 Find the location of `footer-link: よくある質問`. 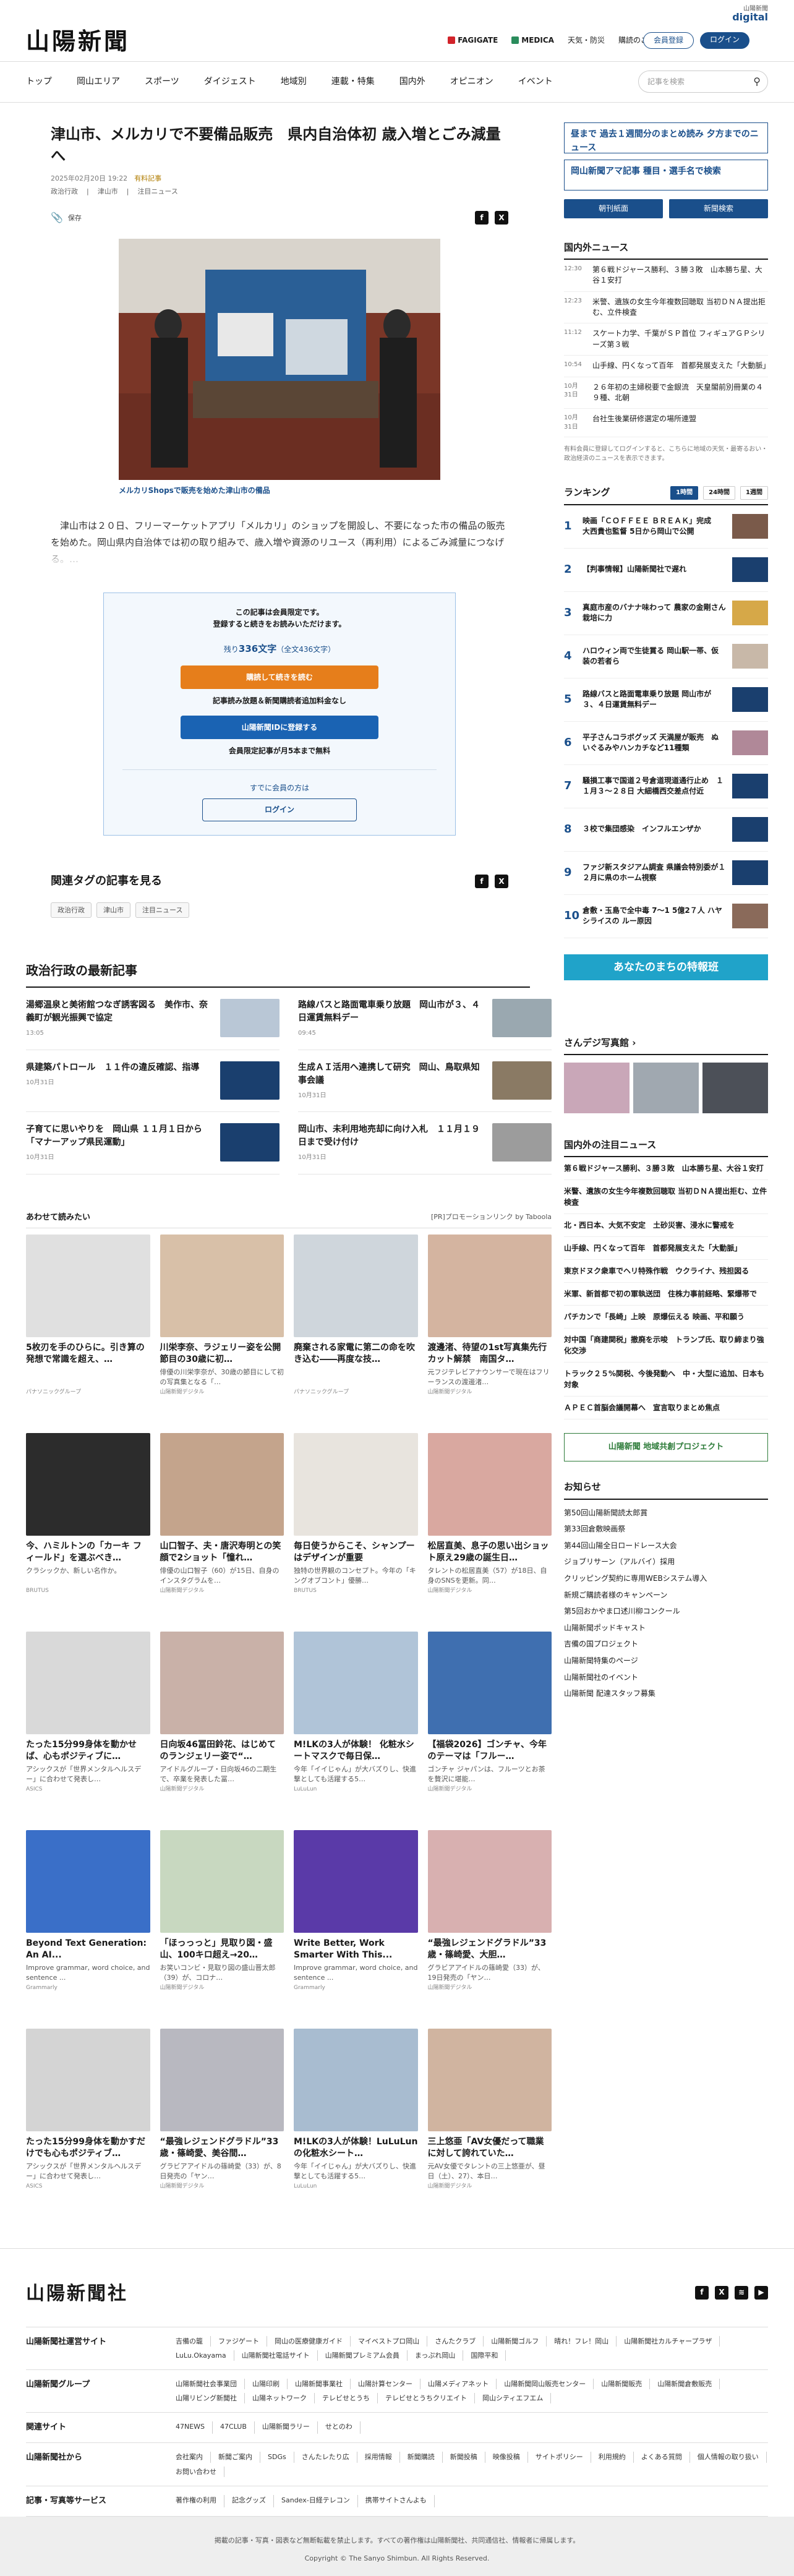

footer-link: よくある質問 is located at coordinates (662, 2457).